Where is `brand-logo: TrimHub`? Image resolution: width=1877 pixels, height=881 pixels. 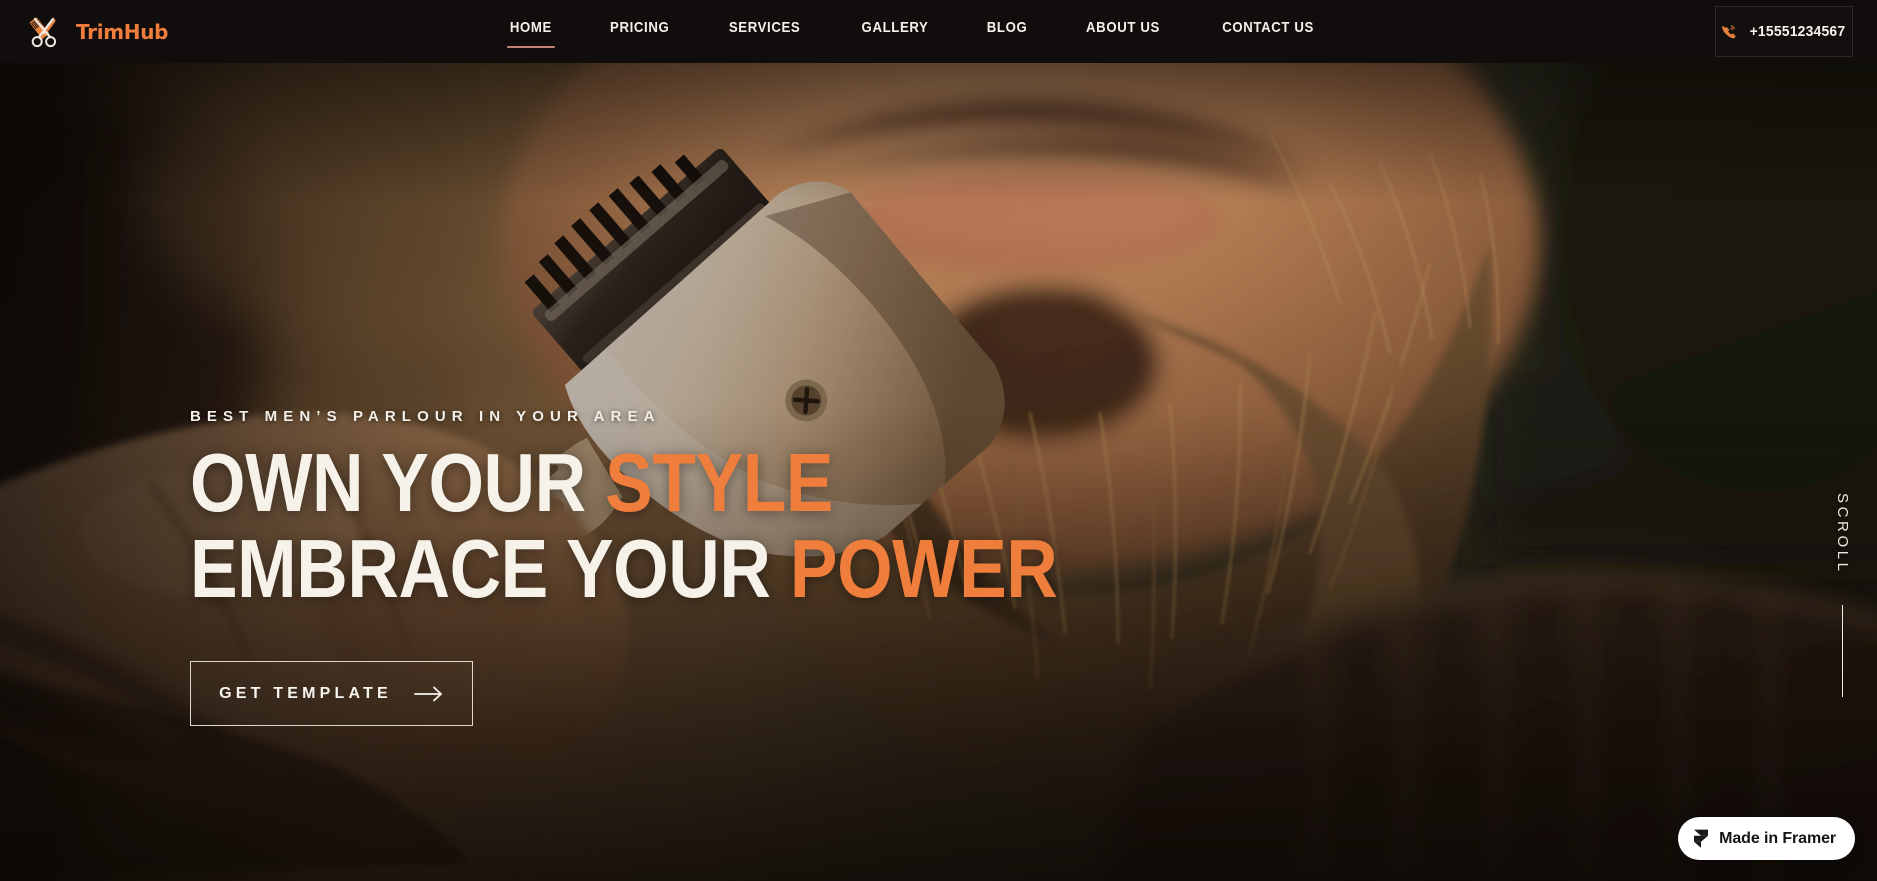
brand-logo: TrimHub is located at coordinates (97, 31).